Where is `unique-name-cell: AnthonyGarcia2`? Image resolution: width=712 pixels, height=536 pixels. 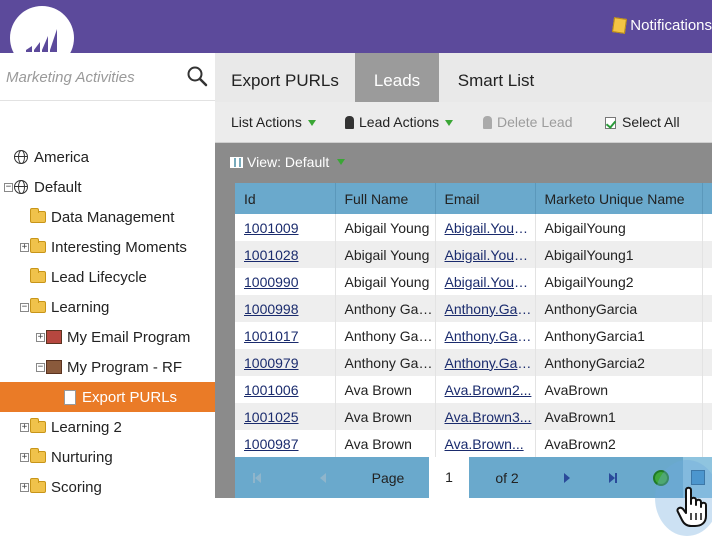 unique-name-cell: AnthonyGarcia2 is located at coordinates (619, 362).